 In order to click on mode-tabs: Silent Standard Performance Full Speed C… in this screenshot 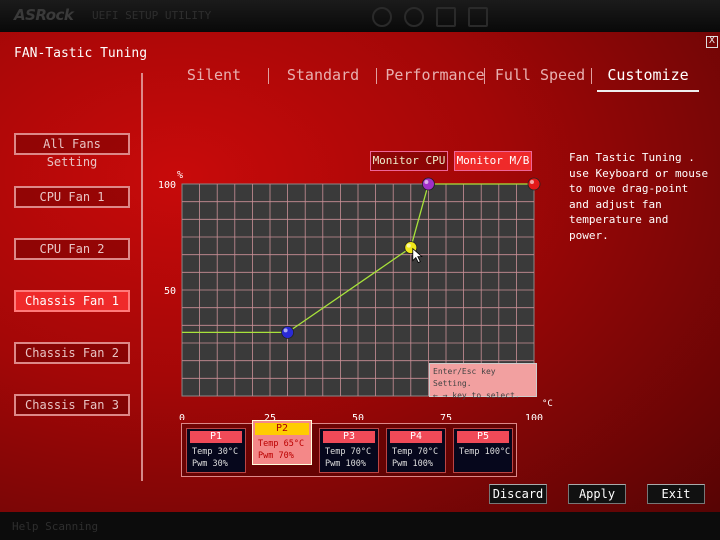, I will do `click(440, 79)`.